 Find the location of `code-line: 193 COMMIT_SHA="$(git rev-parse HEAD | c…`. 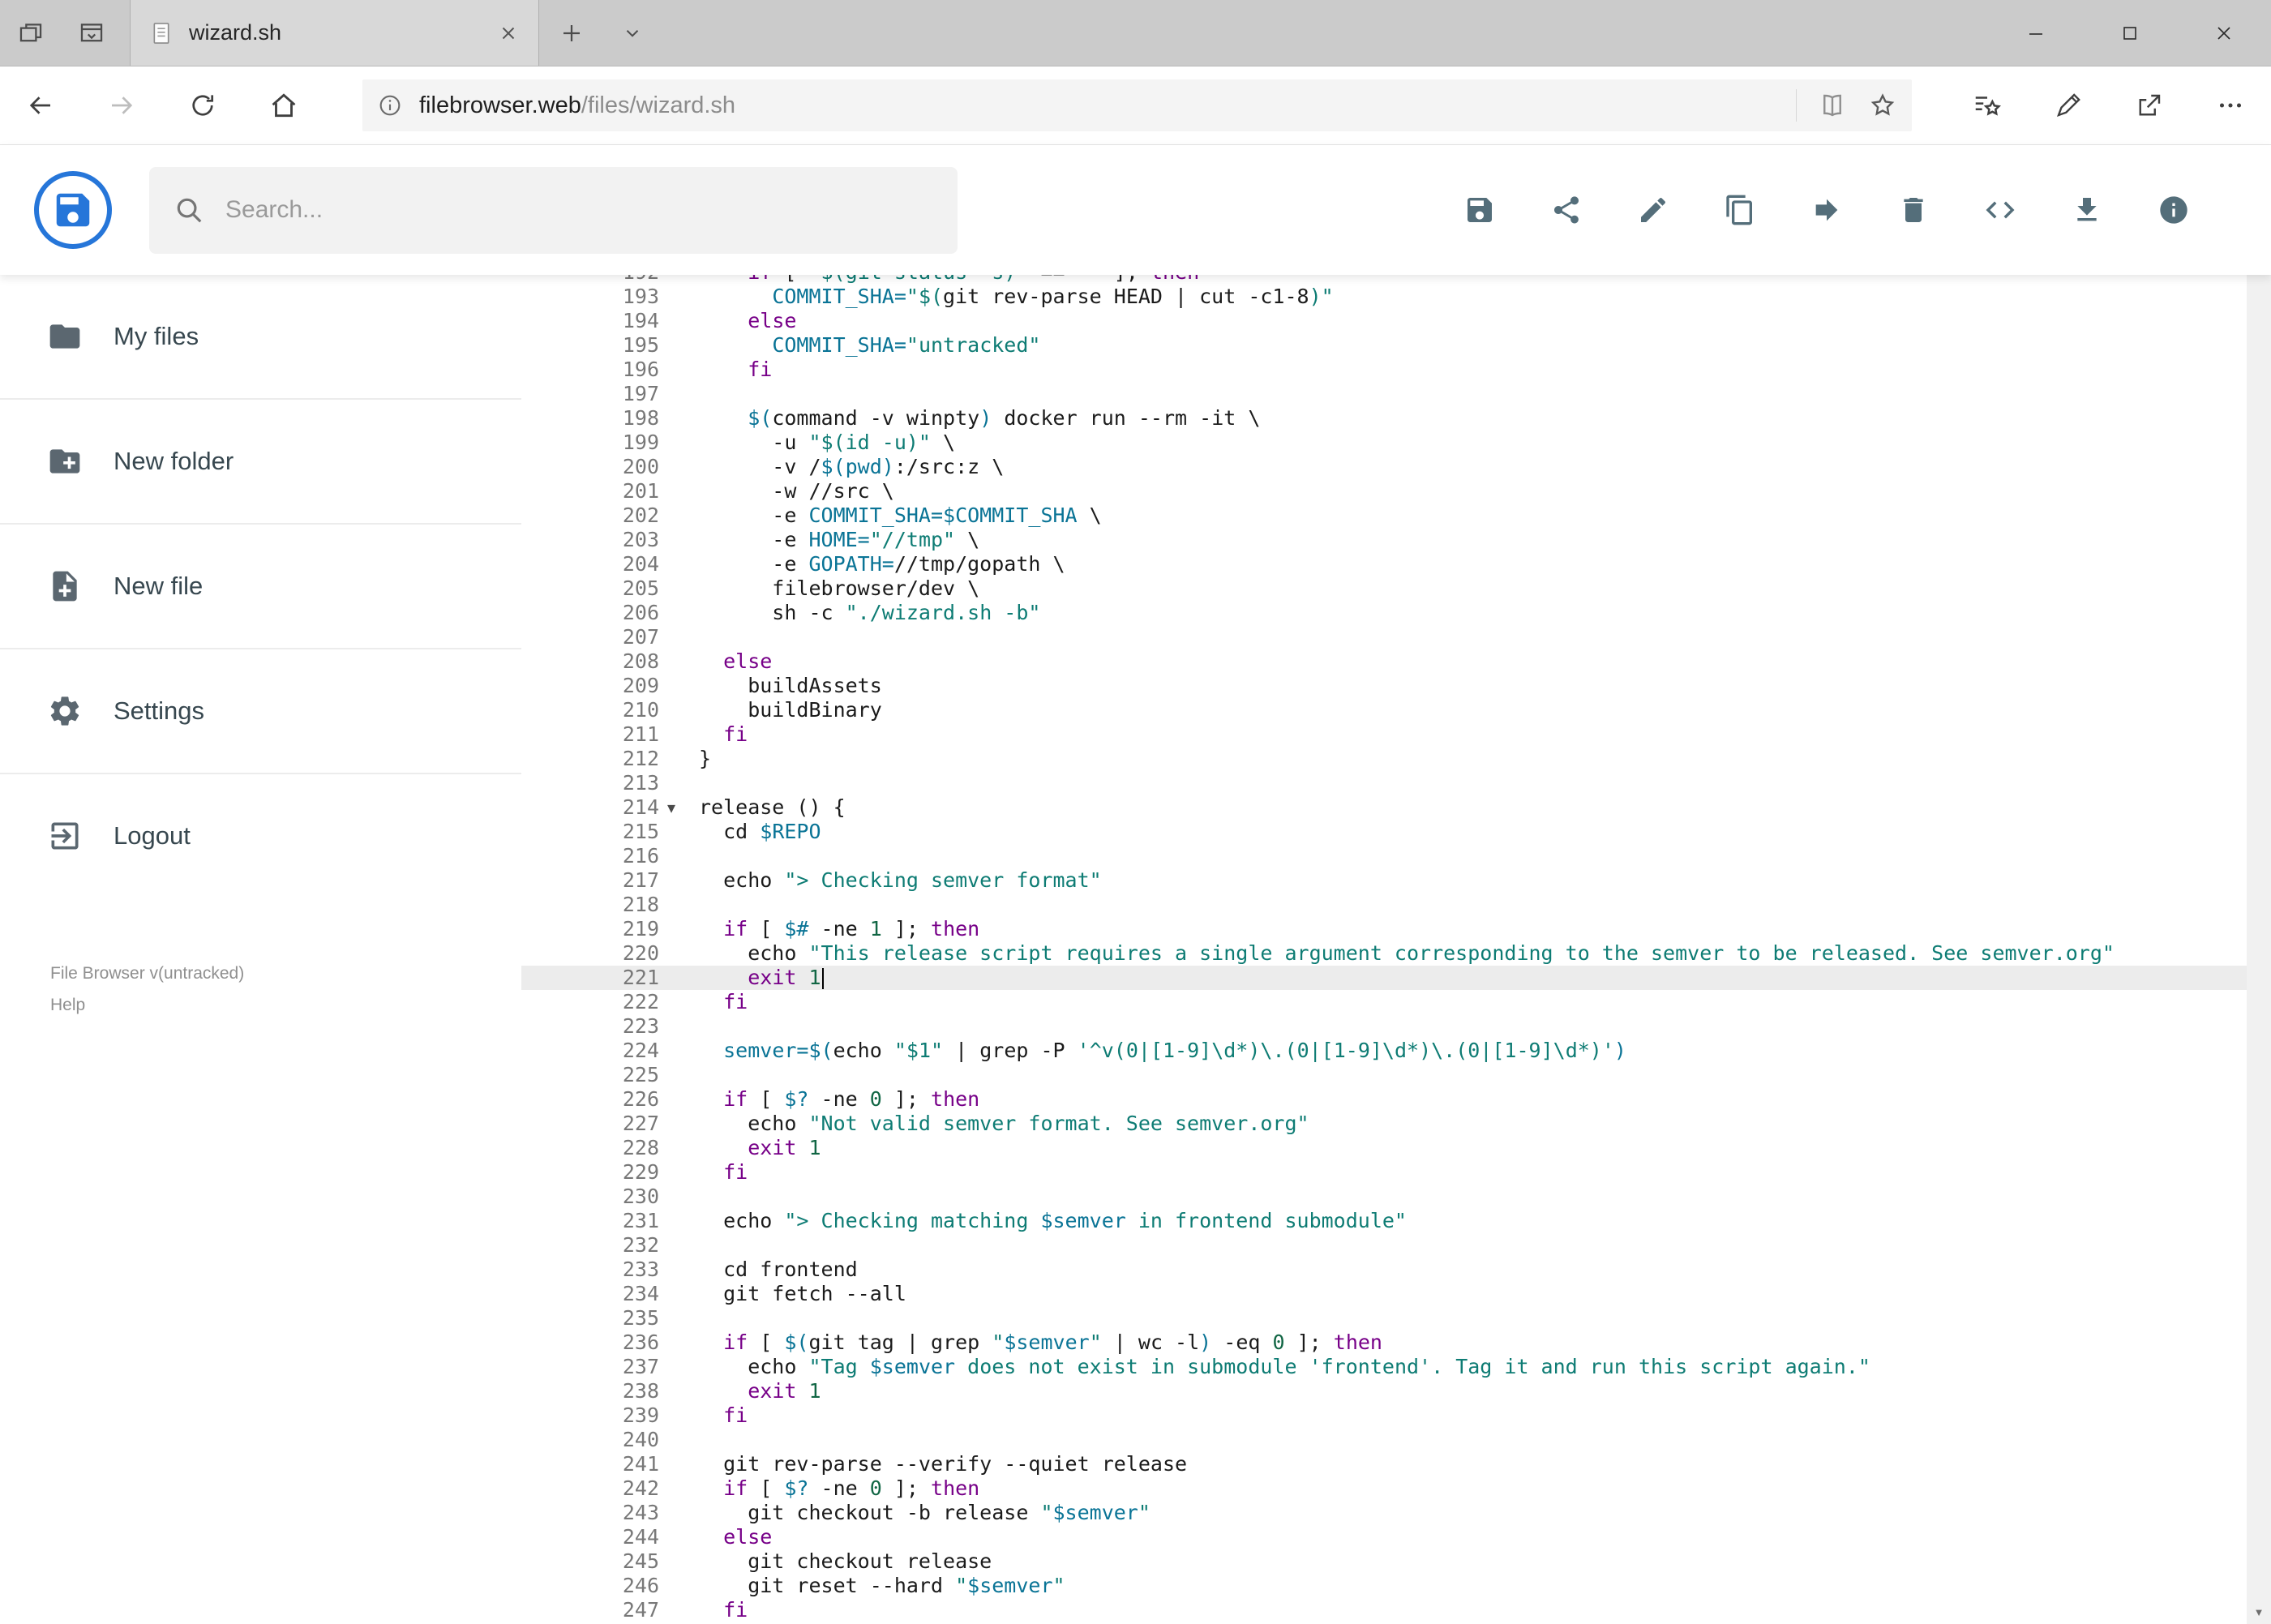

code-line: 193 COMMIT_SHA="$(git rev-parse HEAD | c… is located at coordinates (1384, 297).